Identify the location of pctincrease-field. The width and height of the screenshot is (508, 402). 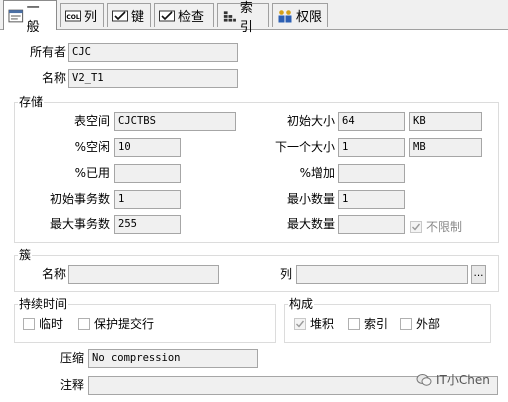
(371, 173).